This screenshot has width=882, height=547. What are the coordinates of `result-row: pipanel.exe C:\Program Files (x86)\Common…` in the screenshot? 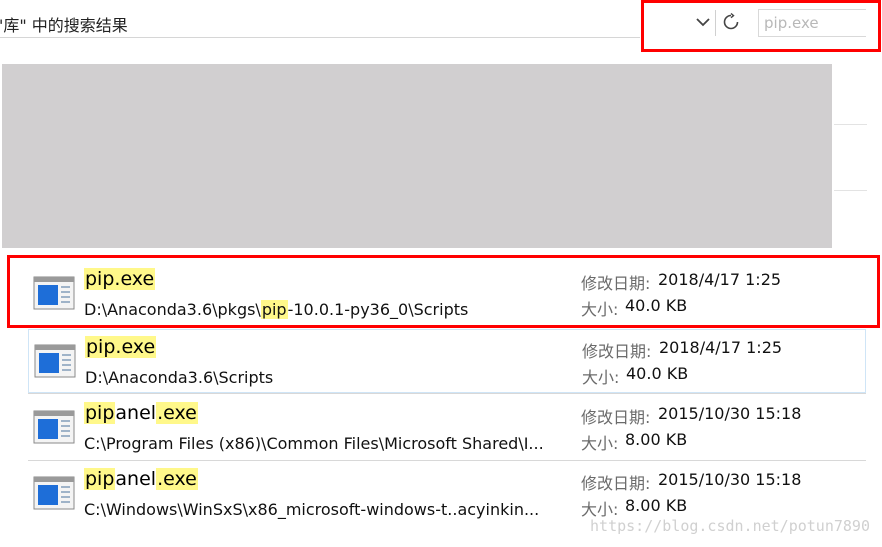 It's located at (447, 428).